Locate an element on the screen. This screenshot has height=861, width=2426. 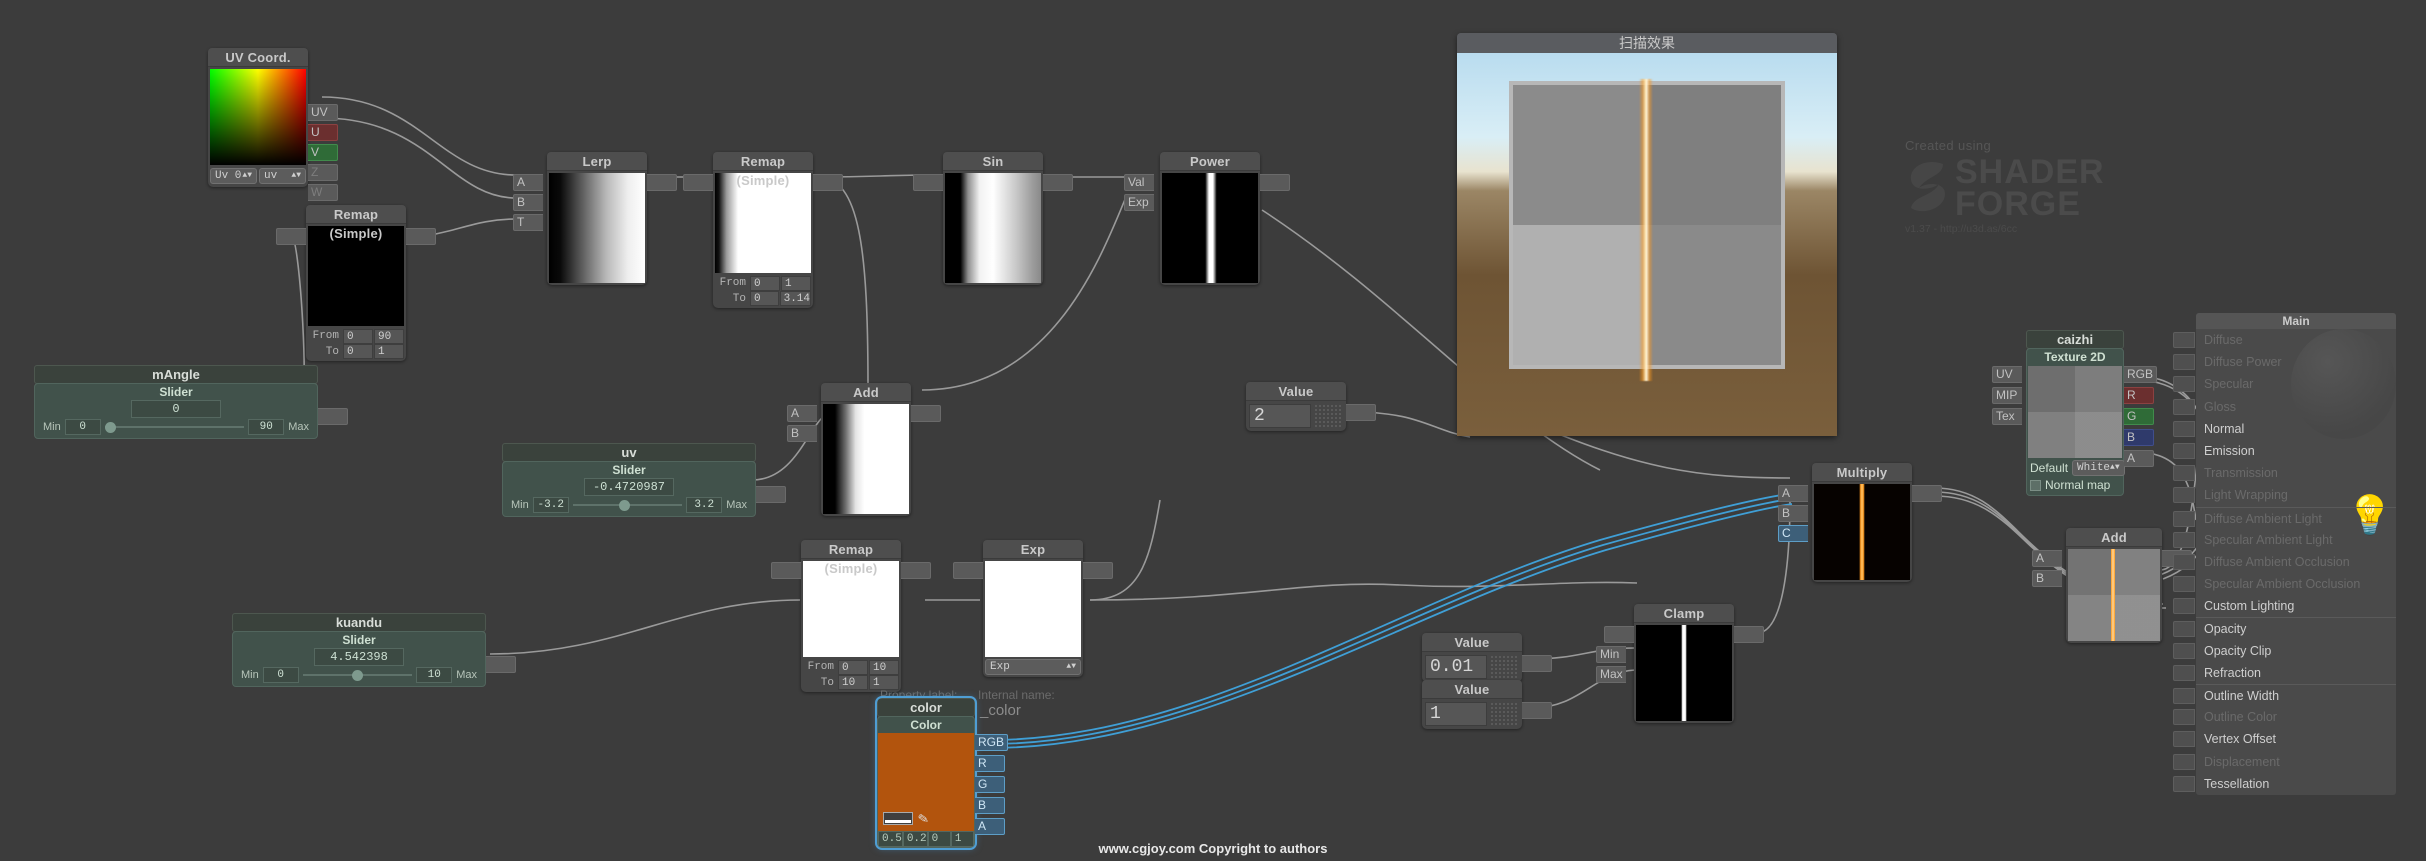
node-multiply: Multiply A B C . is located at coordinates (1860, 522).